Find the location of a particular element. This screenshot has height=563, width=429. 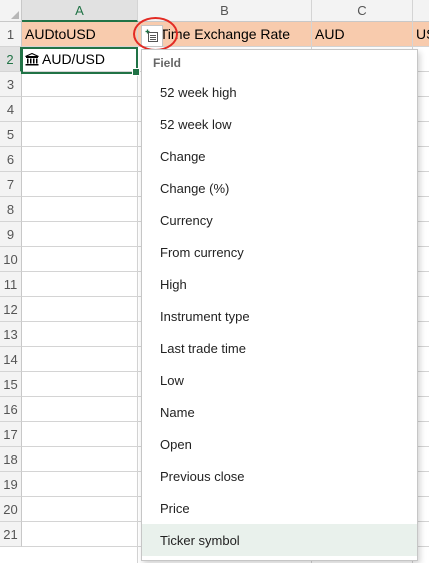

row-header-7: 7 is located at coordinates (11, 184).